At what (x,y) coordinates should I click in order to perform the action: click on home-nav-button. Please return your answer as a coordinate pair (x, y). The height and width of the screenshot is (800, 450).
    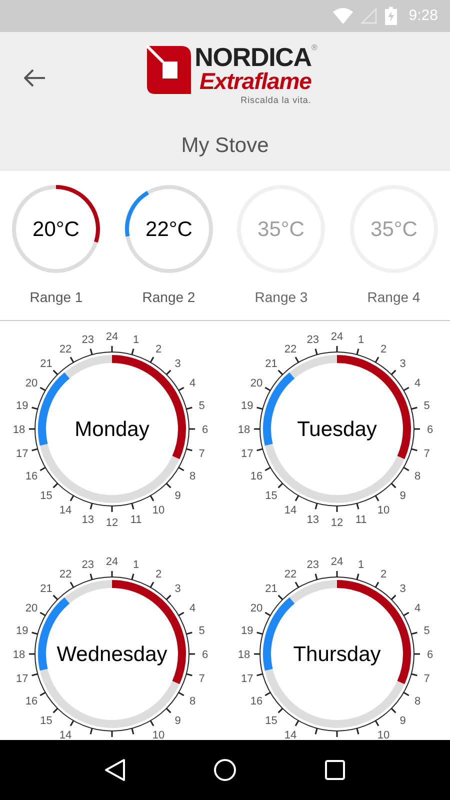
    Looking at the image, I should click on (224, 770).